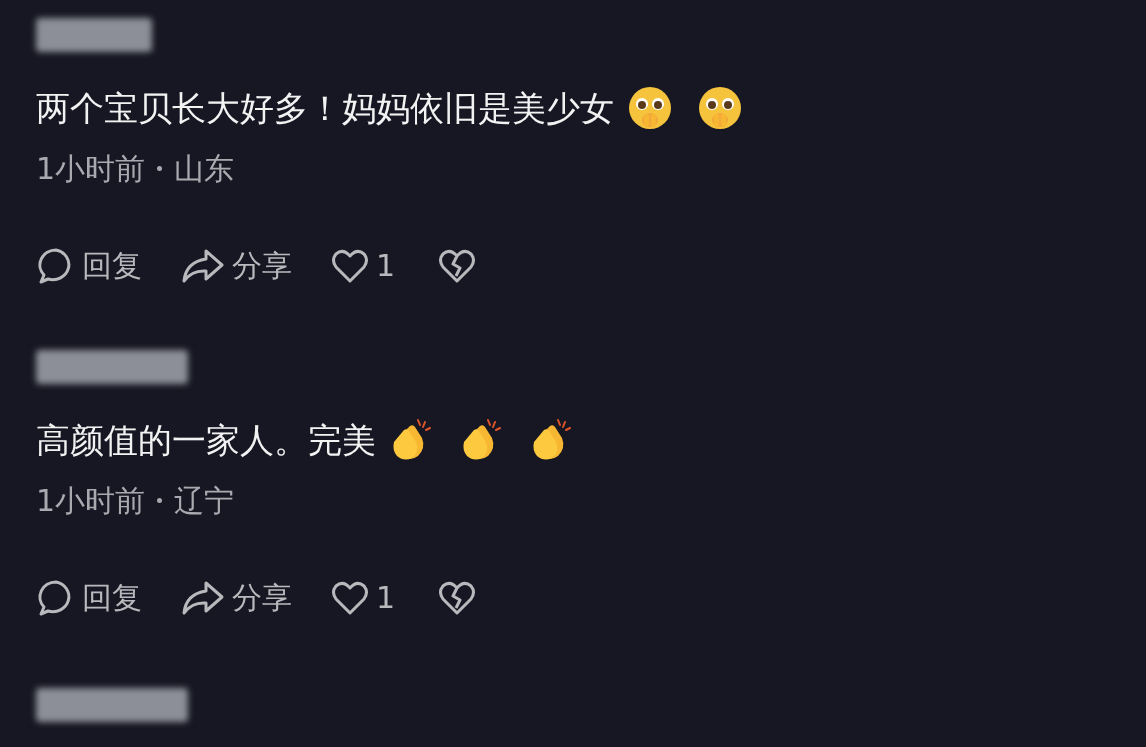 The width and height of the screenshot is (1146, 747). Describe the element at coordinates (204, 501) in the screenshot. I see `comment-location: 辽宁` at that location.